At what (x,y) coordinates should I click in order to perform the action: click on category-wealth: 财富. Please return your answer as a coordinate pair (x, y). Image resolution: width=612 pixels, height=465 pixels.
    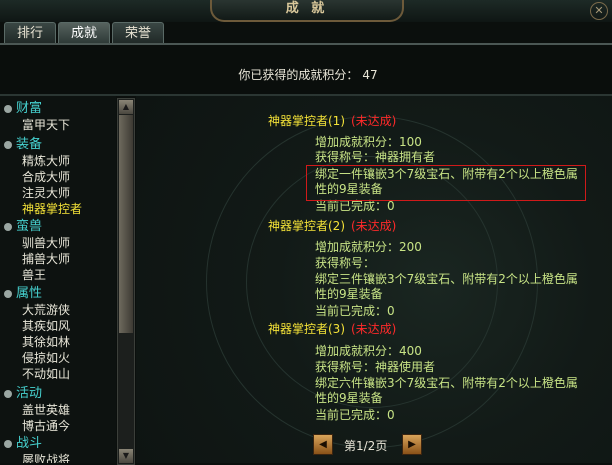
    Looking at the image, I should click on (23, 109).